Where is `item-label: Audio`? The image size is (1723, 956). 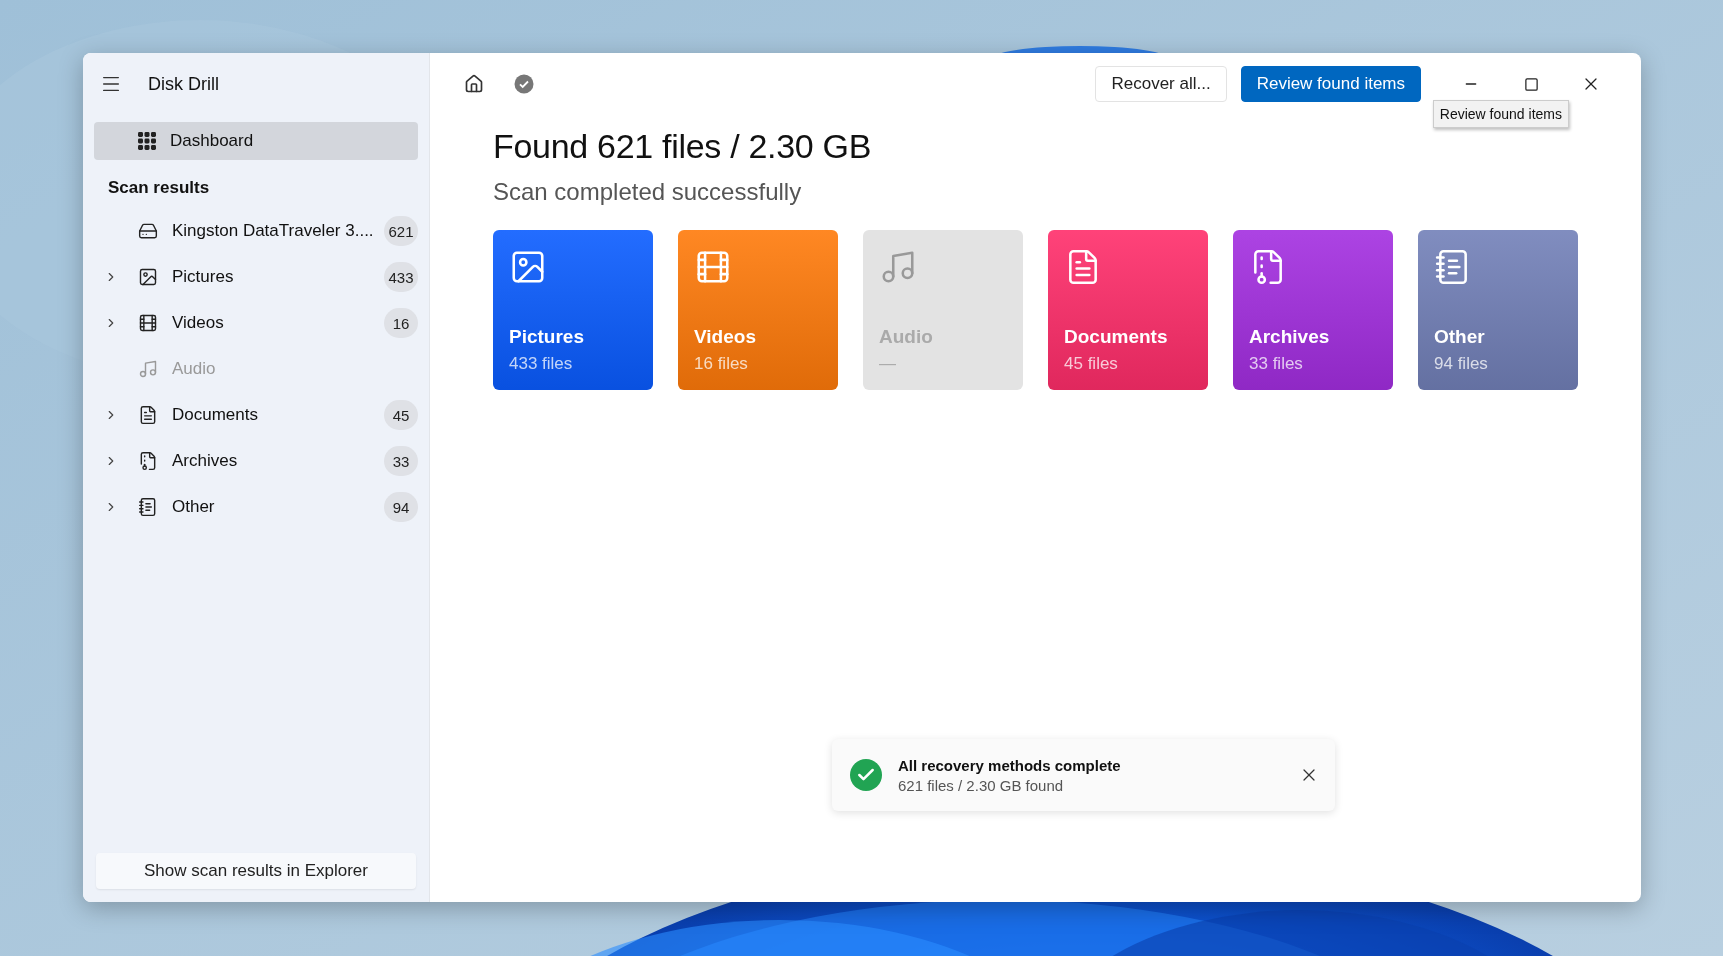 item-label: Audio is located at coordinates (194, 369).